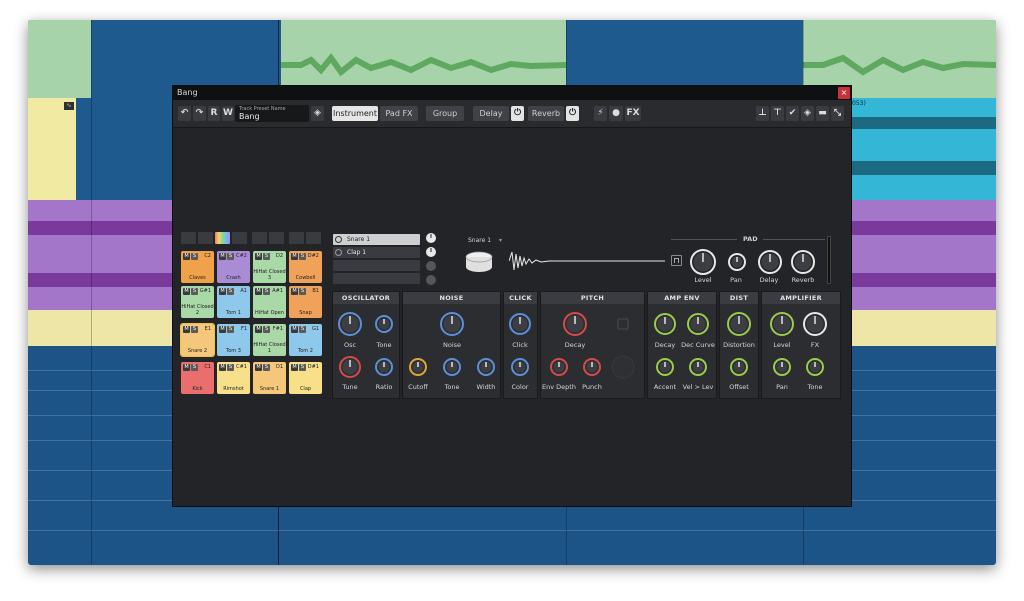 The height and width of the screenshot is (601, 1024). Describe the element at coordinates (520, 367) in the screenshot. I see `click-color-knob` at that location.